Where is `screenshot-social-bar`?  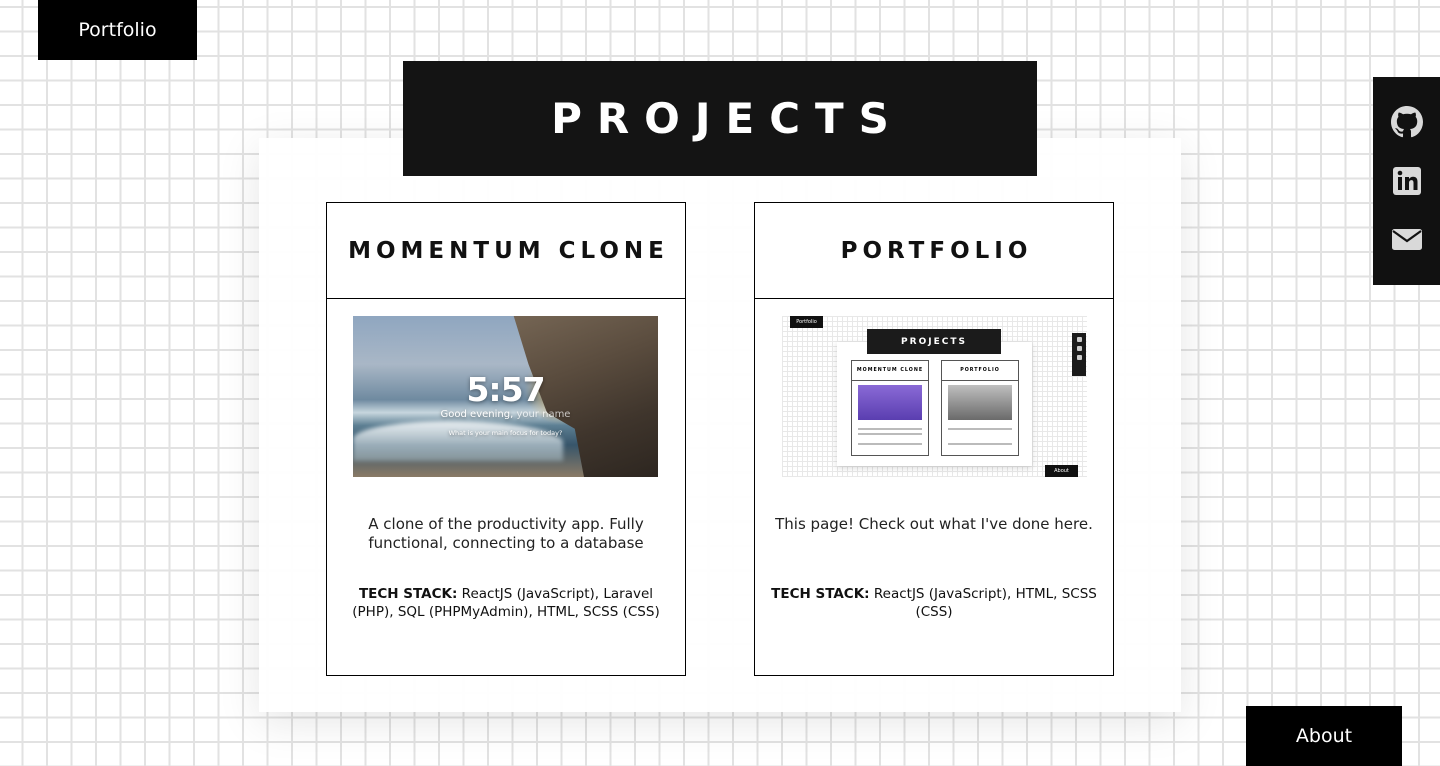 screenshot-social-bar is located at coordinates (1079, 354).